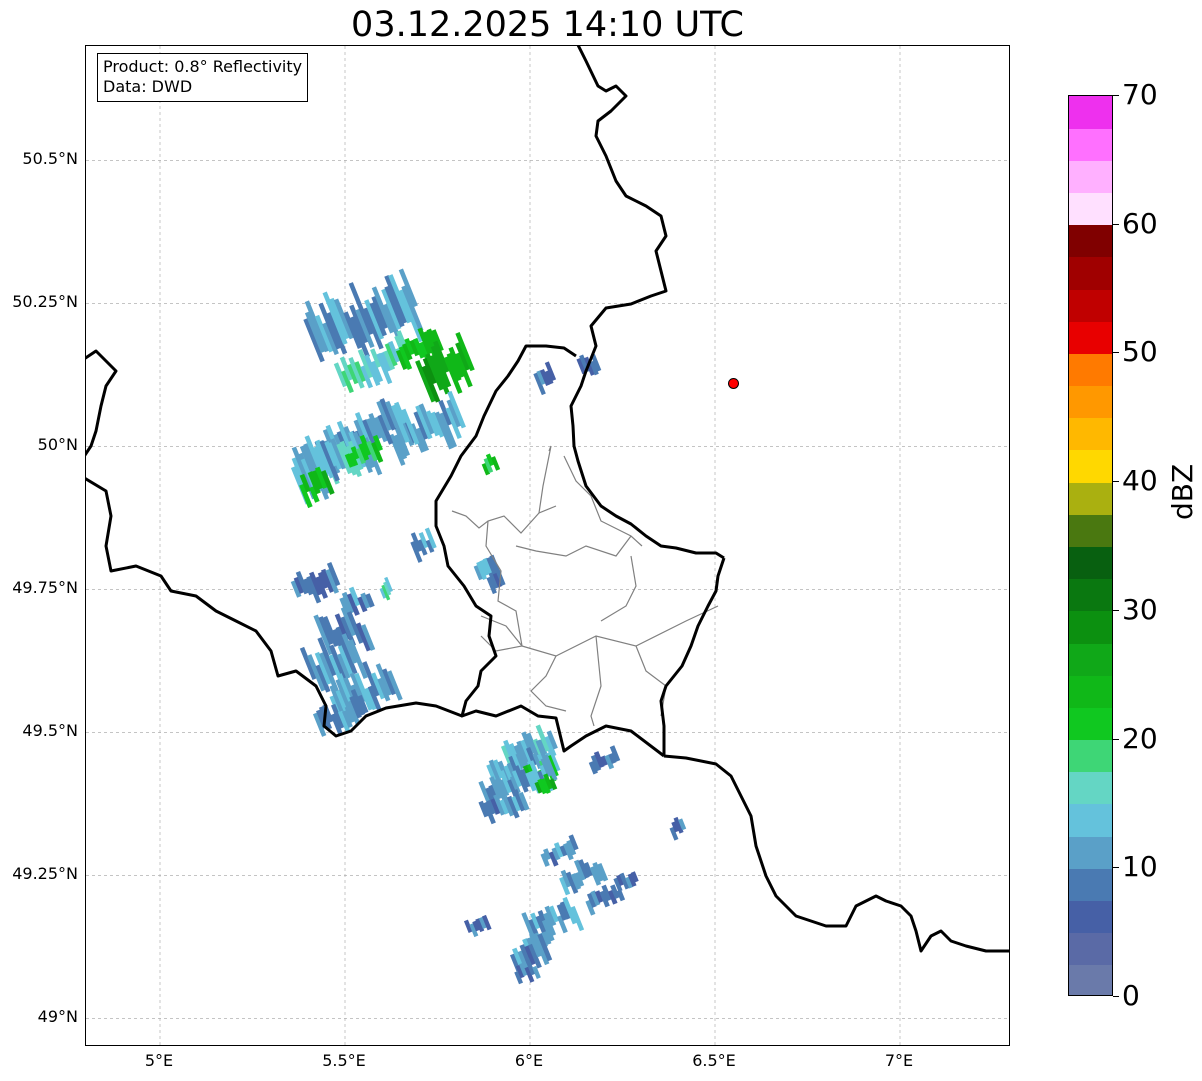 The image size is (1202, 1081). I want to click on colorbar-tick-label: 10, so click(1140, 867).